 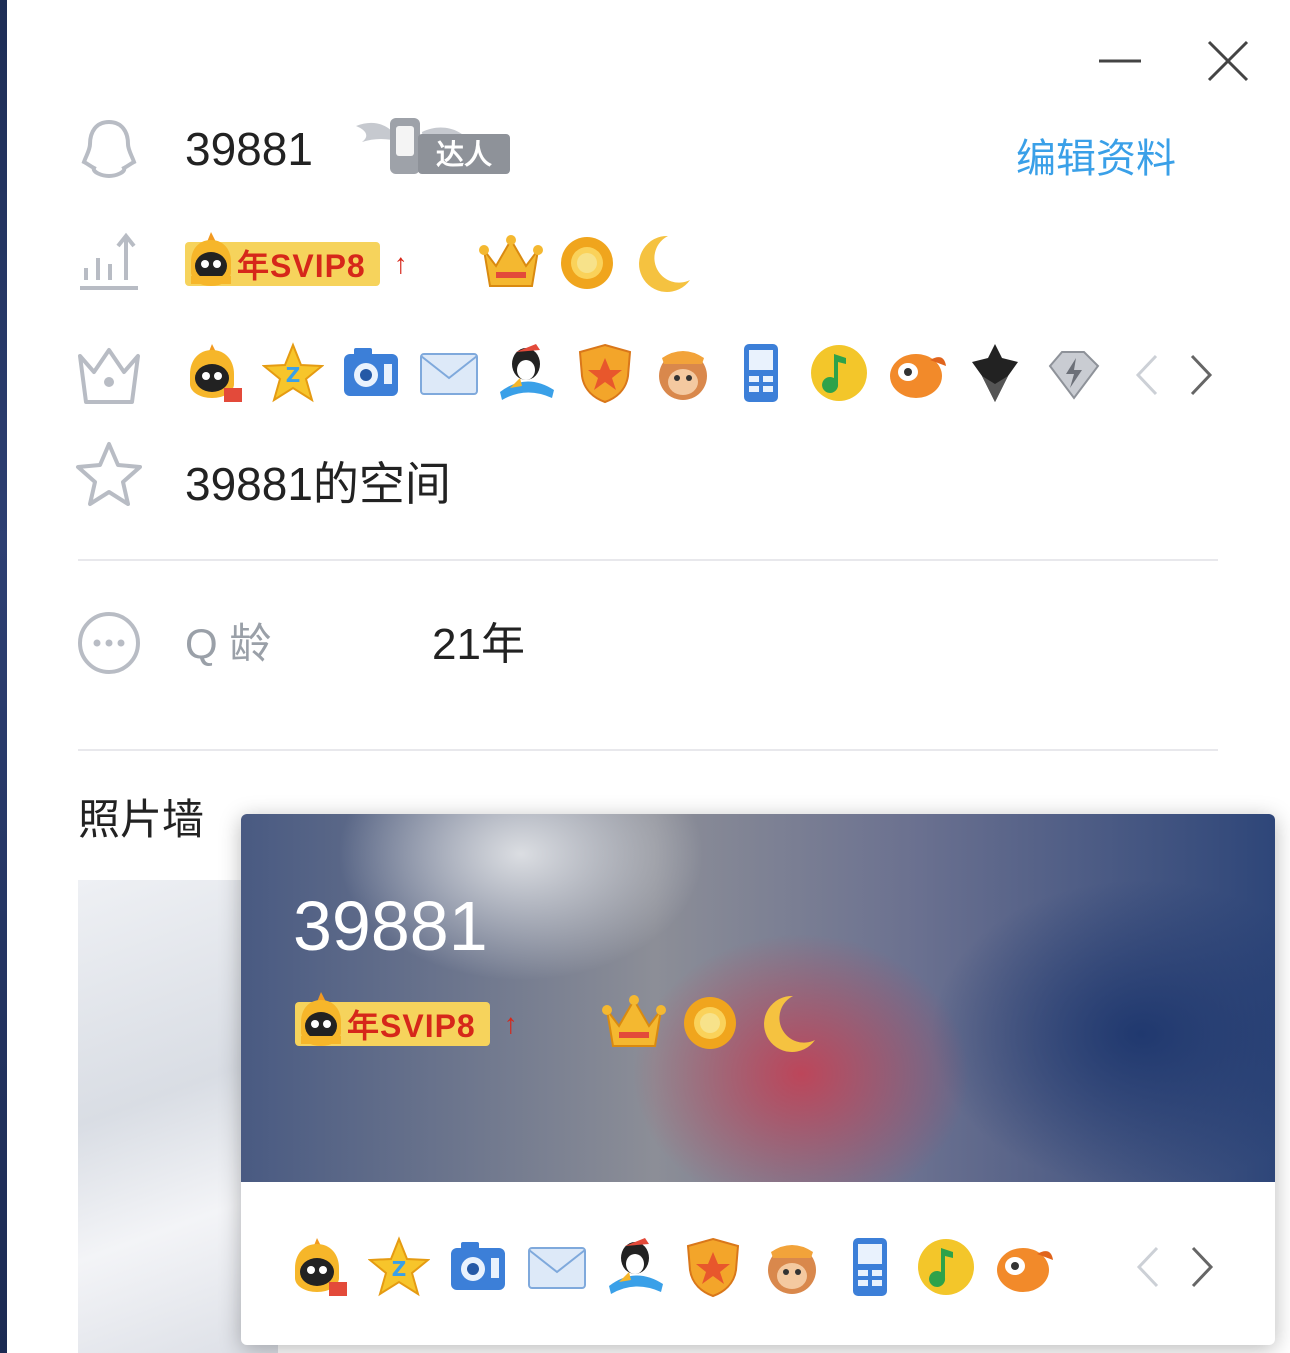 What do you see at coordinates (1096, 155) in the screenshot?
I see `edit-profile-link: 编辑资料` at bounding box center [1096, 155].